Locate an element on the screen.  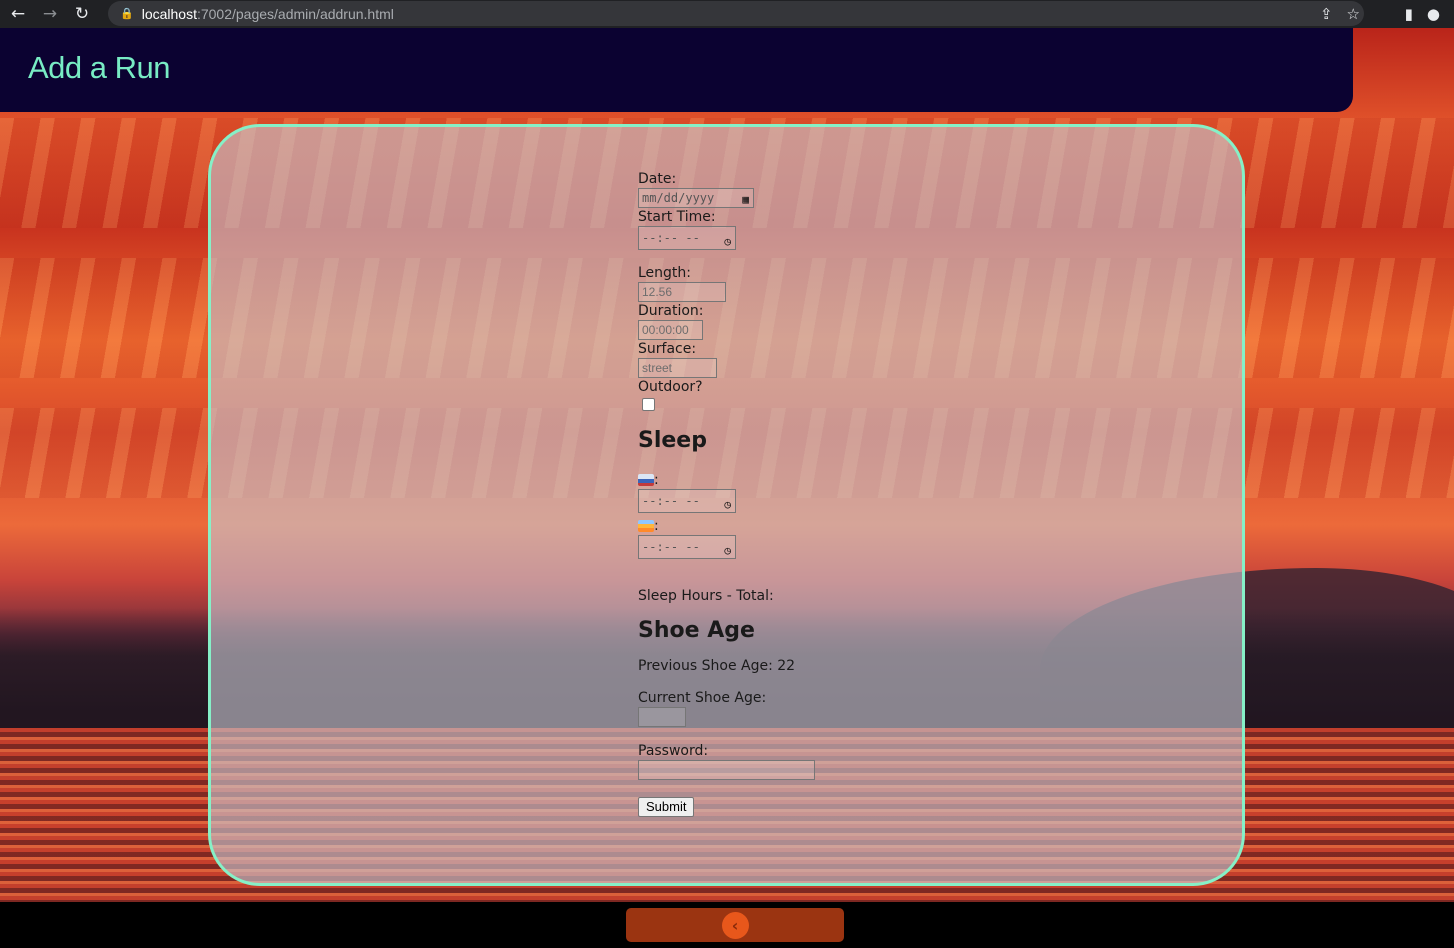
bed-icon is located at coordinates (646, 480).